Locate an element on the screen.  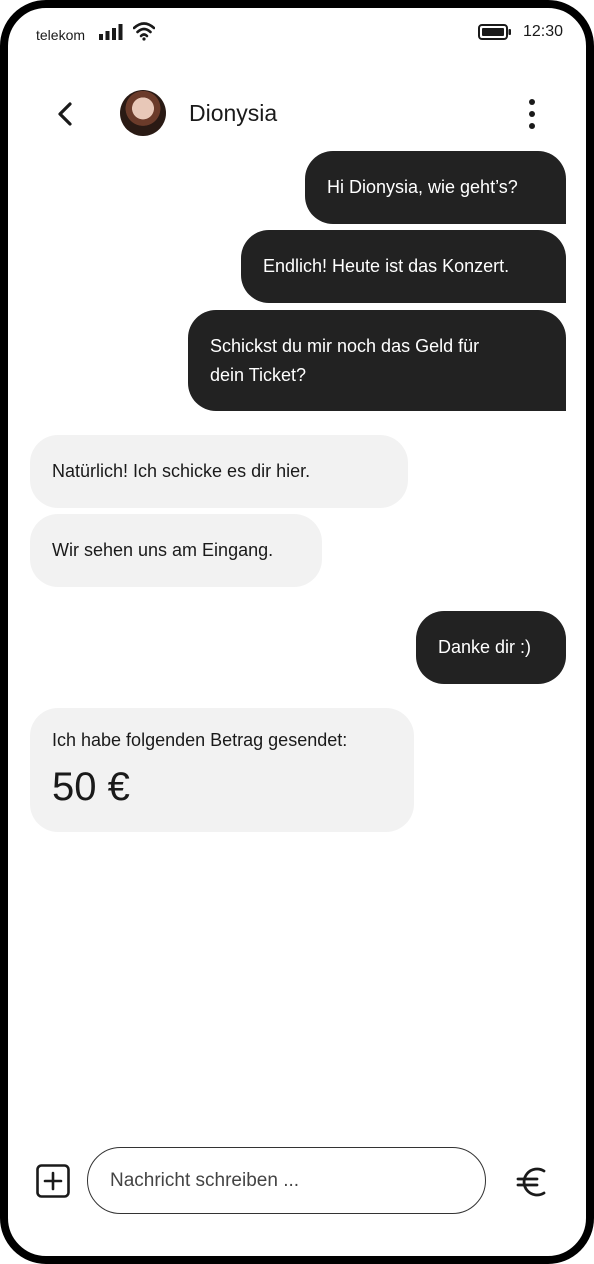
contact-name: Dionysia is located at coordinates (233, 113).